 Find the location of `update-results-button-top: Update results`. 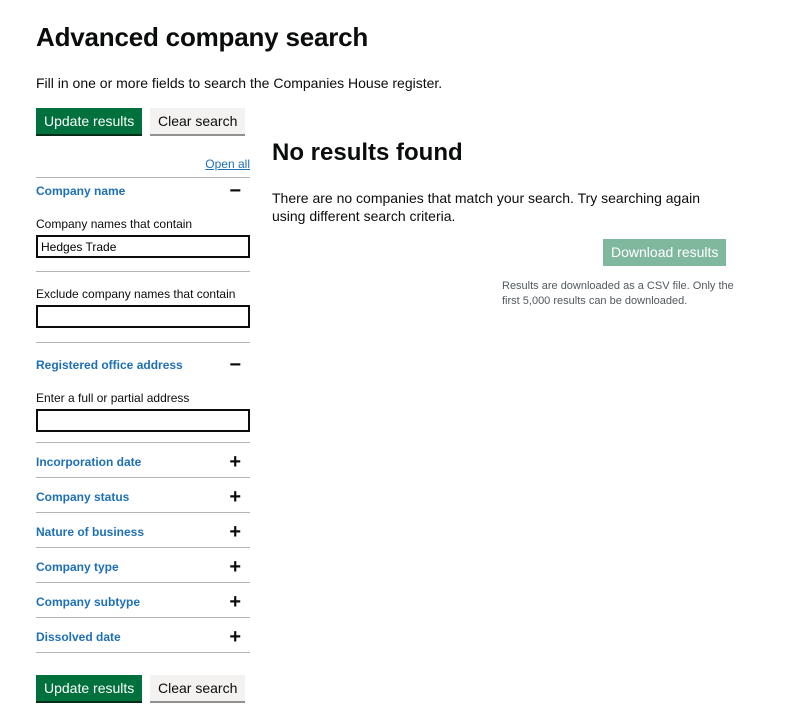

update-results-button-top: Update results is located at coordinates (89, 121).